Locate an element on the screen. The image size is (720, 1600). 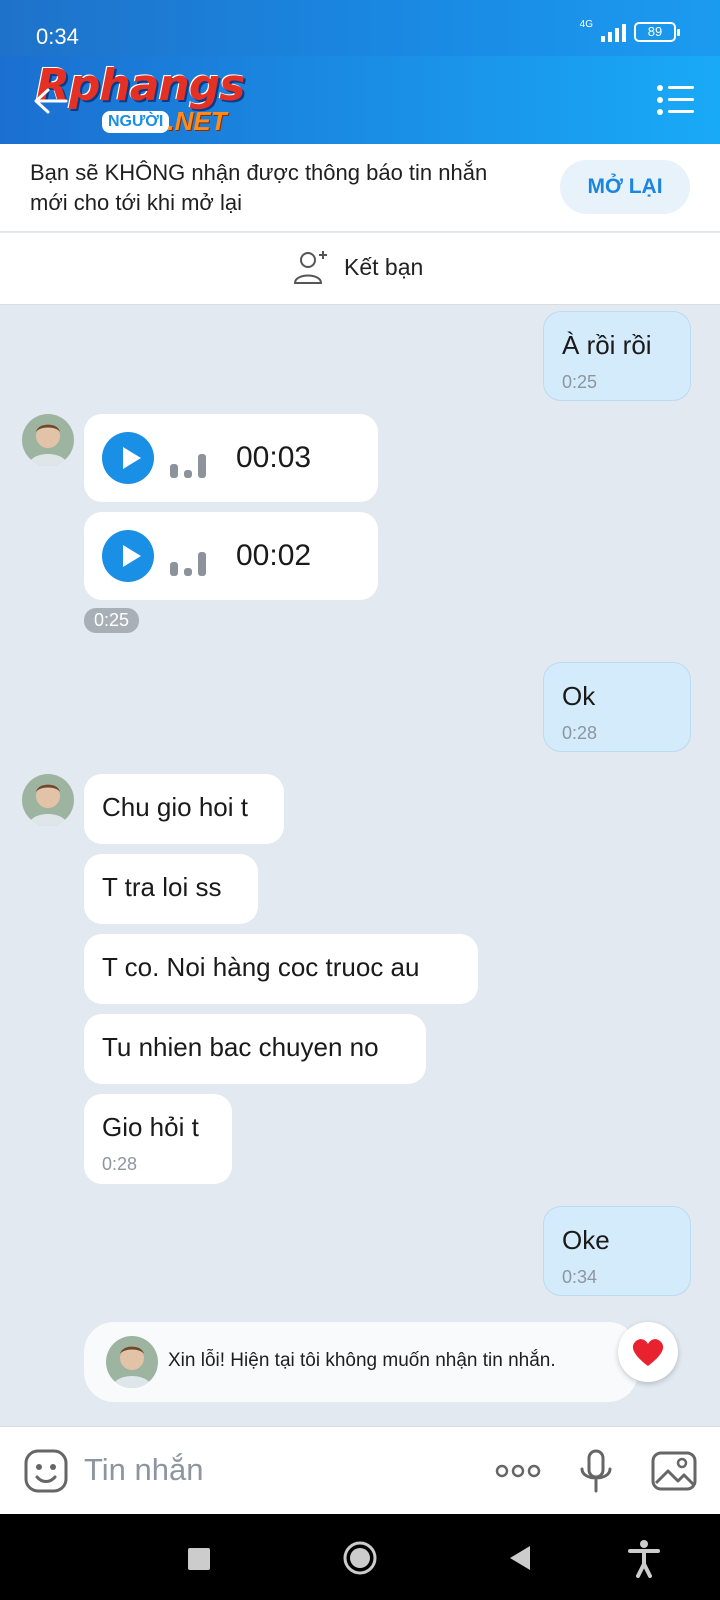
message-bubble-other: Gio hỏi t 0:28 is located at coordinates (158, 1139).